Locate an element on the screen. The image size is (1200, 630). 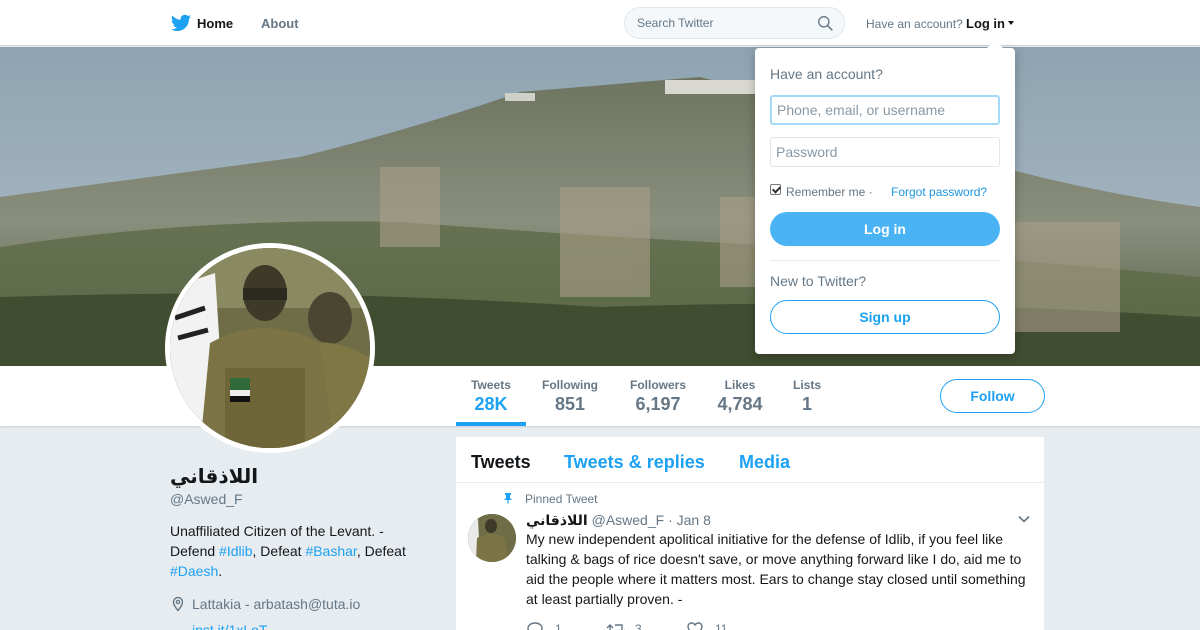
password-field is located at coordinates (885, 152).